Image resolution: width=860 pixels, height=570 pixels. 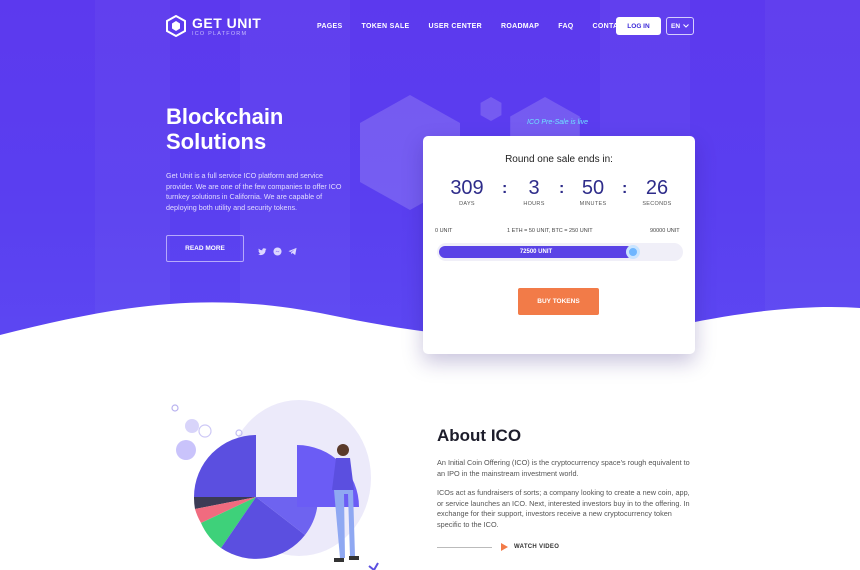 What do you see at coordinates (292, 249) in the screenshot?
I see `telegram-icon` at bounding box center [292, 249].